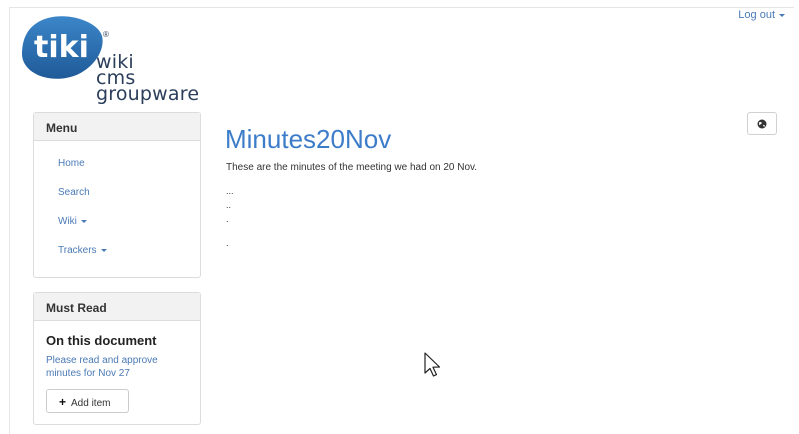  I want to click on tiki-logo-icon: tiki, so click(62, 47).